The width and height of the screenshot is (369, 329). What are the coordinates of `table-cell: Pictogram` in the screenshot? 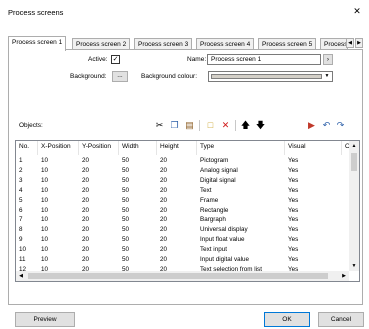 It's located at (214, 160).